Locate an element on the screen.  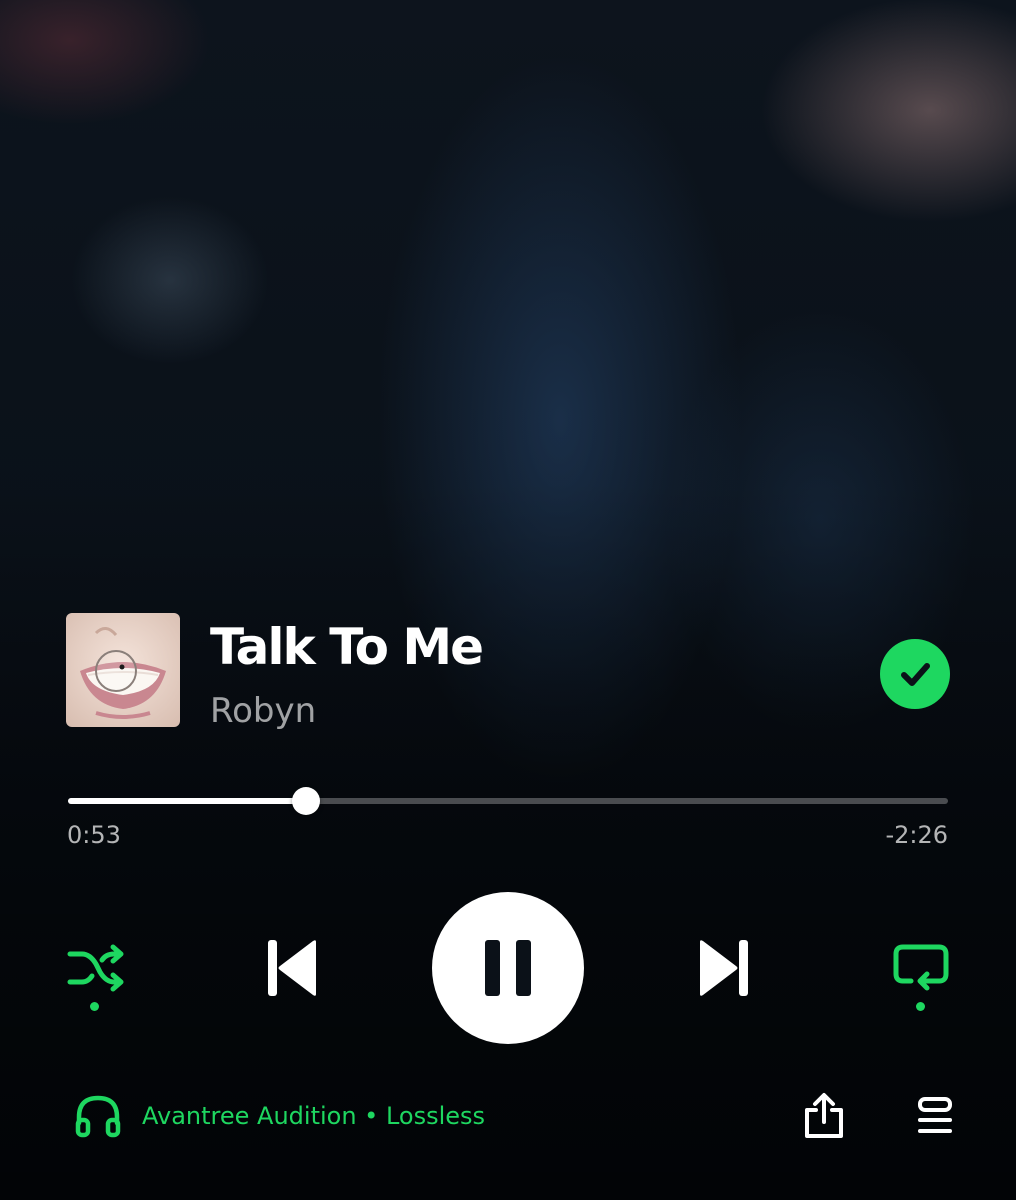
repeat-button is located at coordinates (921, 968).